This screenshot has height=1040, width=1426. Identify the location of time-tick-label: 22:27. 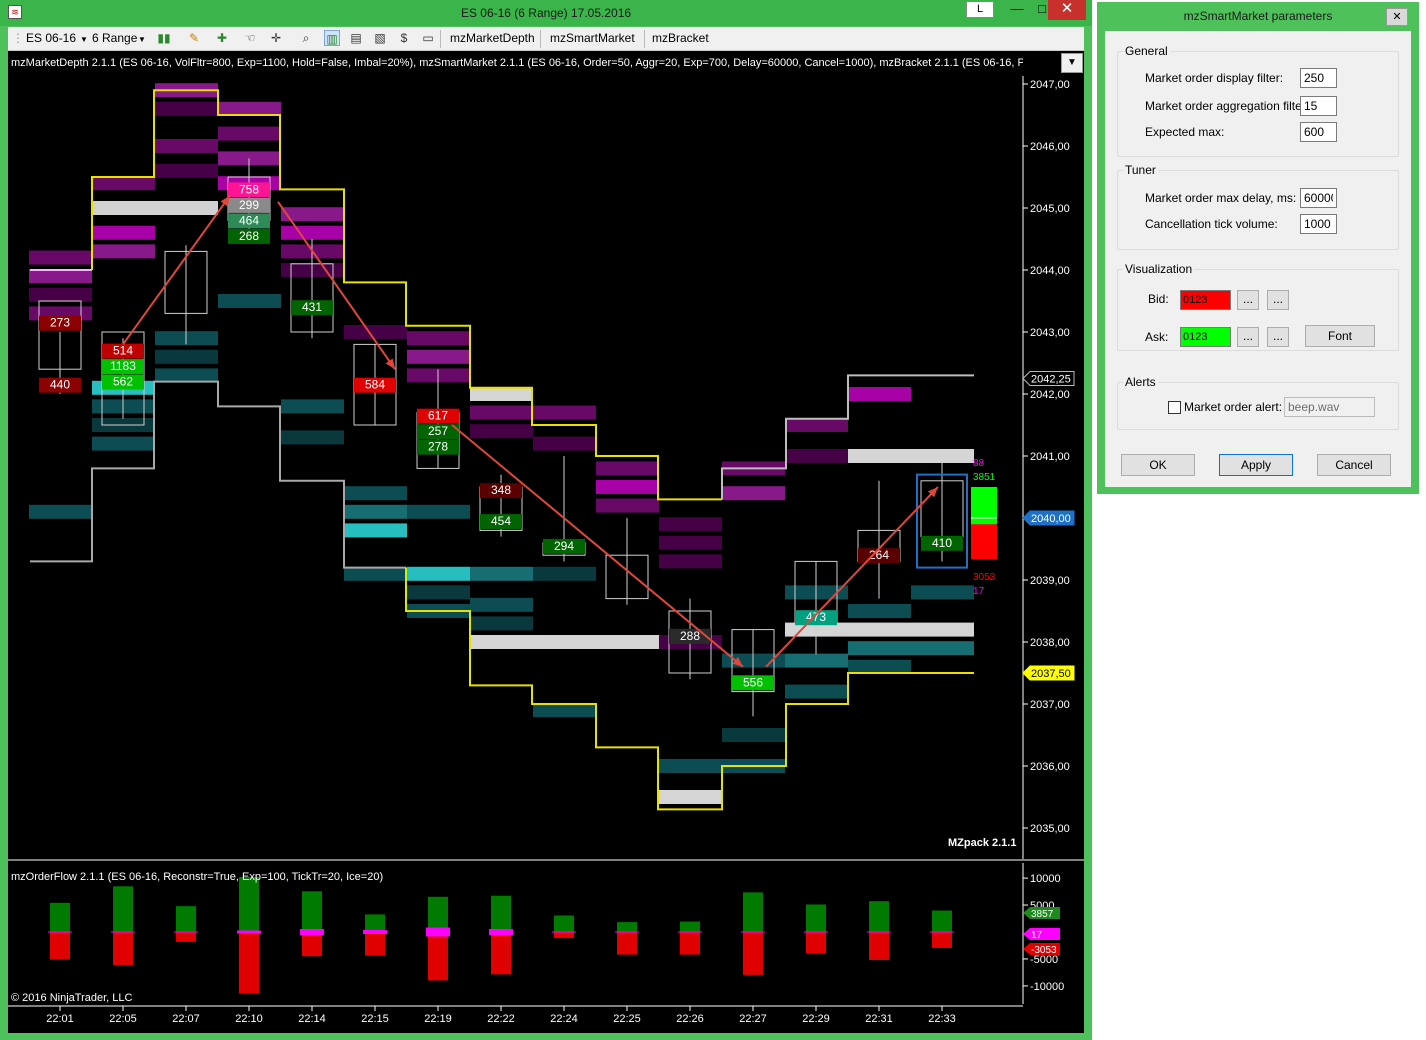
(753, 1019).